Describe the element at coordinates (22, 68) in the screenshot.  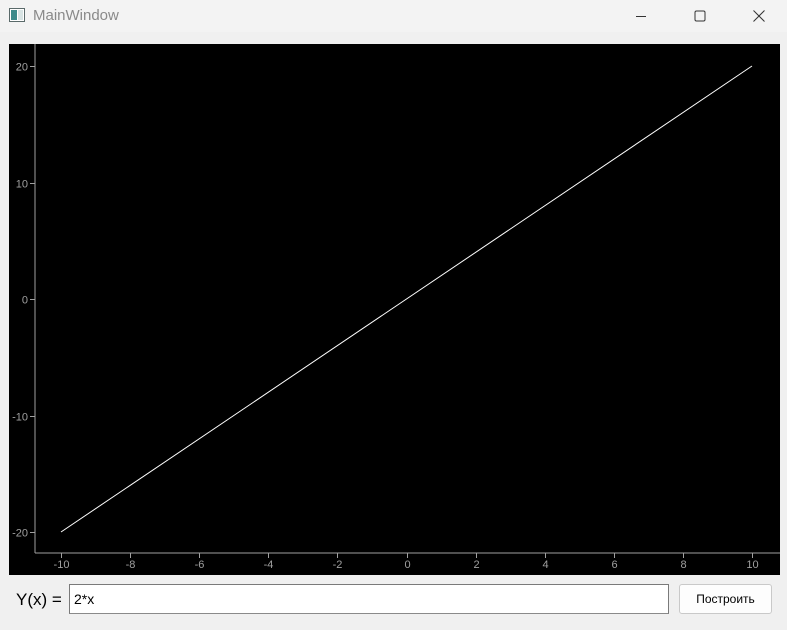
I see `y-tick-label: 20` at that location.